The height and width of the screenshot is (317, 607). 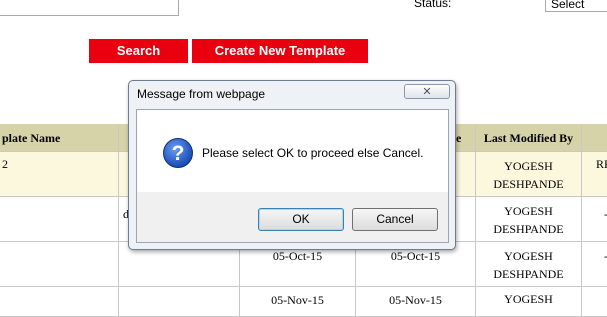 What do you see at coordinates (138, 51) in the screenshot?
I see `search-button: Search` at bounding box center [138, 51].